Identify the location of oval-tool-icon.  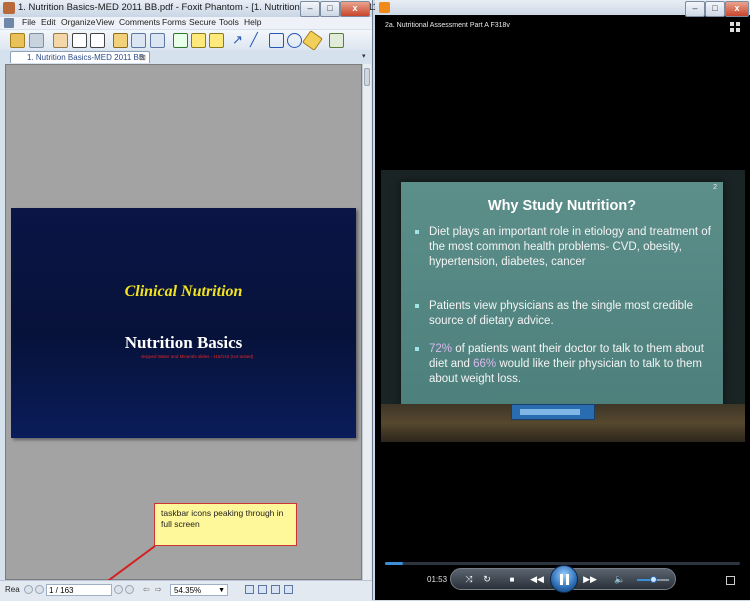
(294, 40).